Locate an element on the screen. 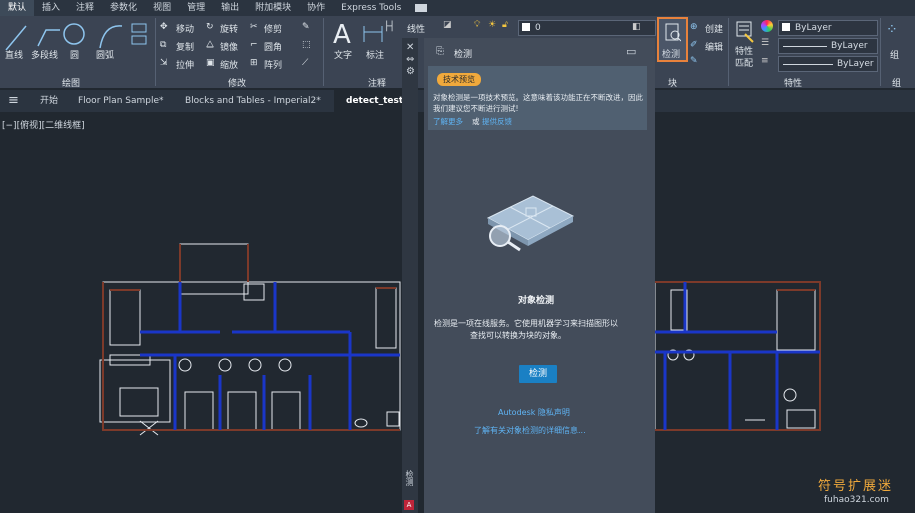 The height and width of the screenshot is (513, 915). feedback-link: 提供反馈 is located at coordinates (497, 121).